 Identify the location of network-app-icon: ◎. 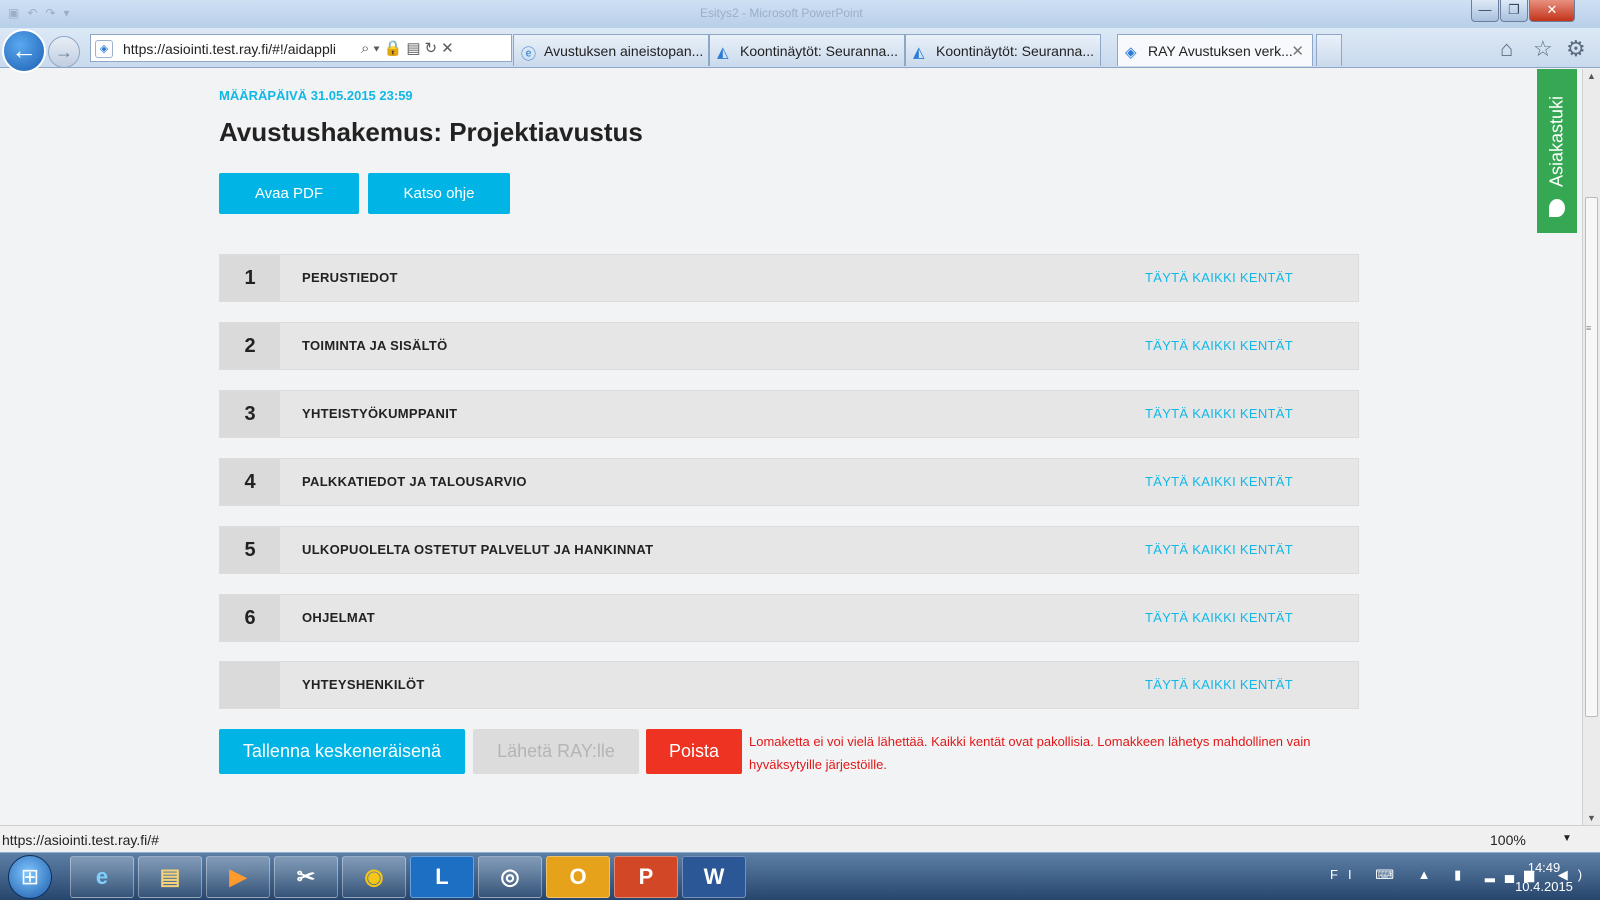
(510, 877).